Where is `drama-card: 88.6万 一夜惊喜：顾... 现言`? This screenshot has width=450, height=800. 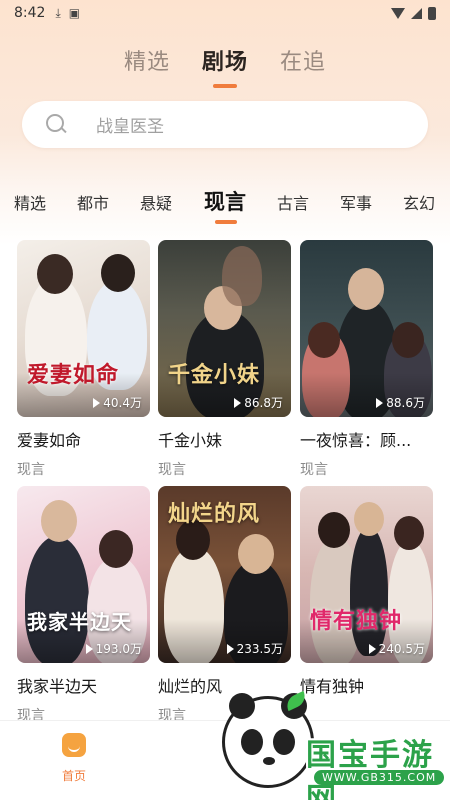
drama-card: 88.6万 一夜惊喜：顾... 现言 is located at coordinates (366, 359).